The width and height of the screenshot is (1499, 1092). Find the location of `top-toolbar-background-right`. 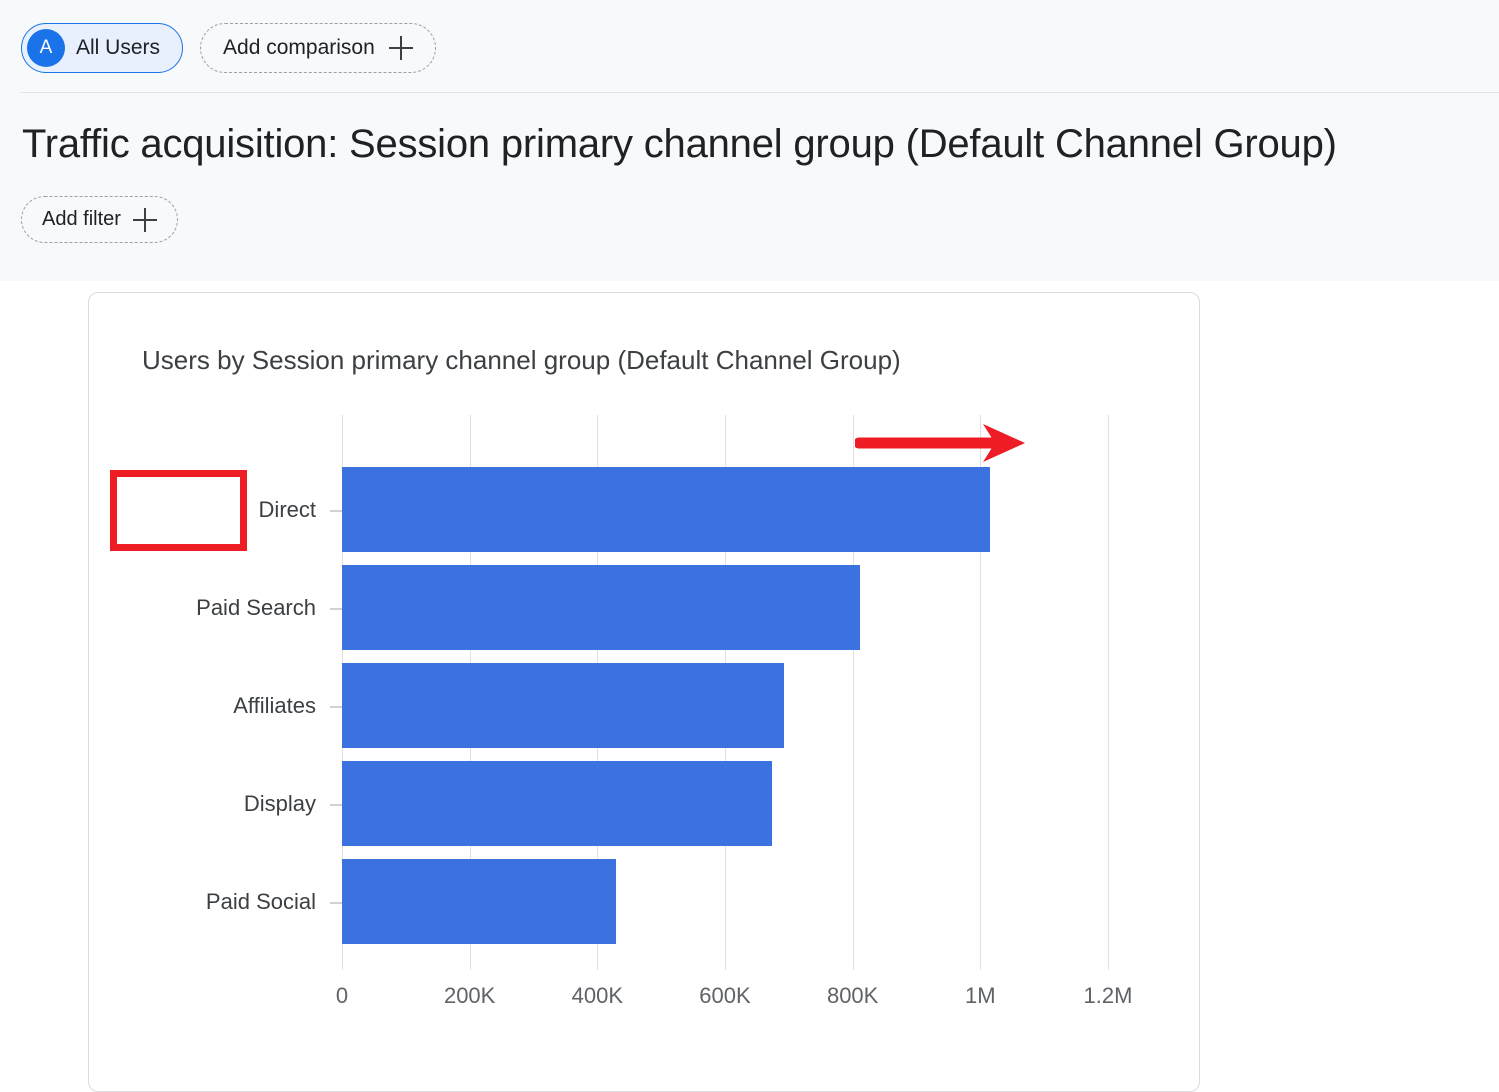

top-toolbar-background-right is located at coordinates (1418, 140).